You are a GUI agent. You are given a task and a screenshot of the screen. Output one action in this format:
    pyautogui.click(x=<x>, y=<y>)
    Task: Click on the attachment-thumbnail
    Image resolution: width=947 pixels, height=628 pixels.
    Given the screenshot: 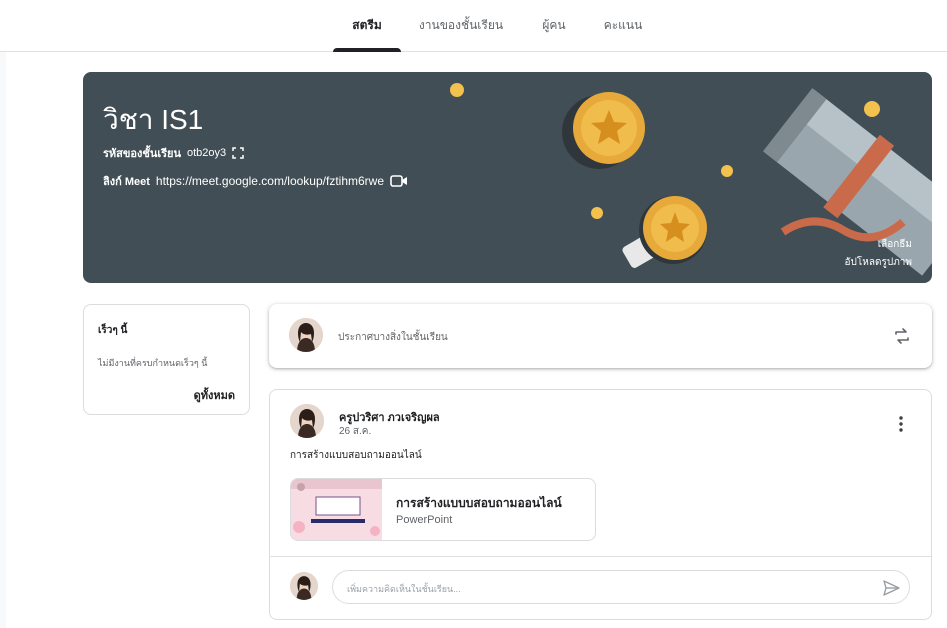 What is the action you would take?
    pyautogui.click(x=336, y=509)
    